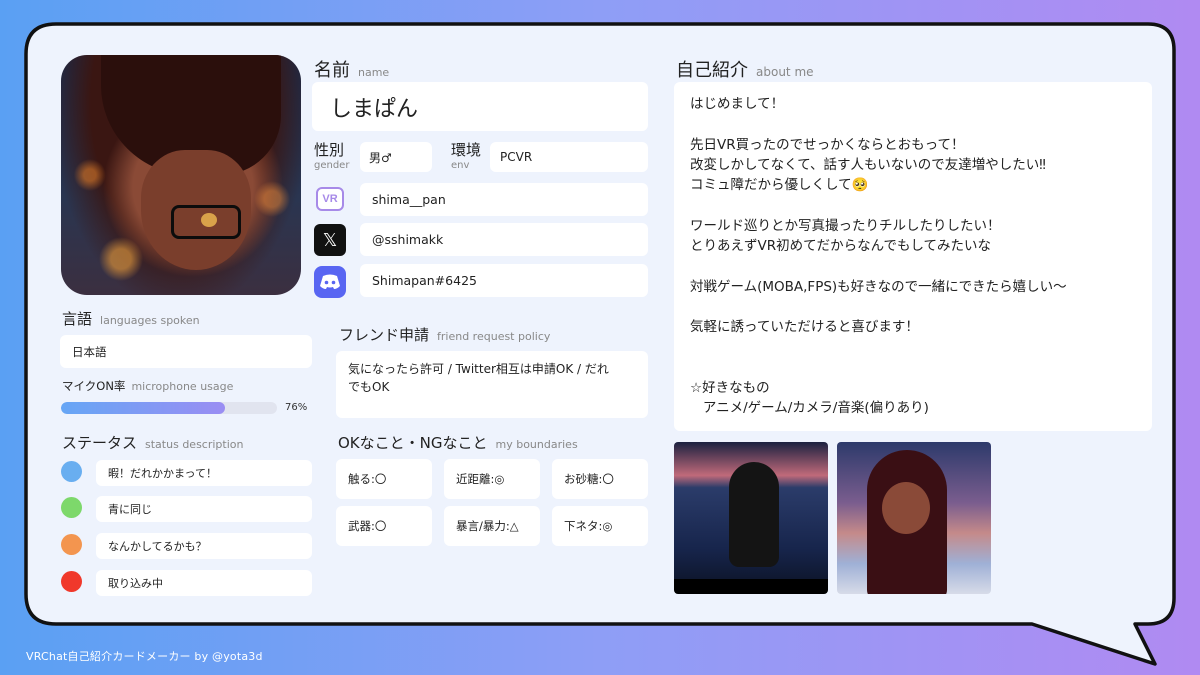 Image resolution: width=1200 pixels, height=675 pixels. I want to click on boundaries-sub: my boundaries, so click(536, 444).